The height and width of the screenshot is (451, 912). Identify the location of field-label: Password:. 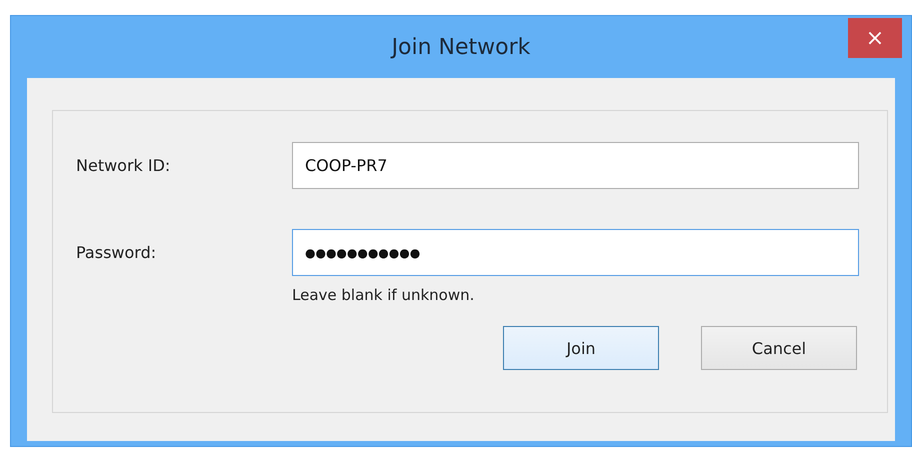
(117, 252).